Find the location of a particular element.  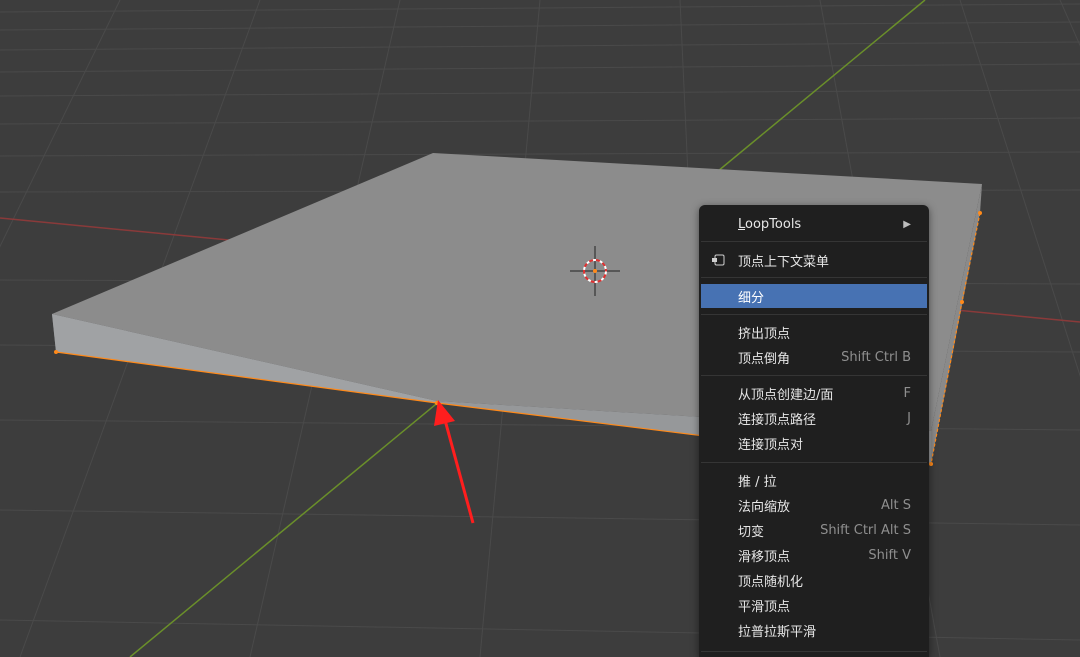

menu-item-label: 滑移顶点 is located at coordinates (764, 557).